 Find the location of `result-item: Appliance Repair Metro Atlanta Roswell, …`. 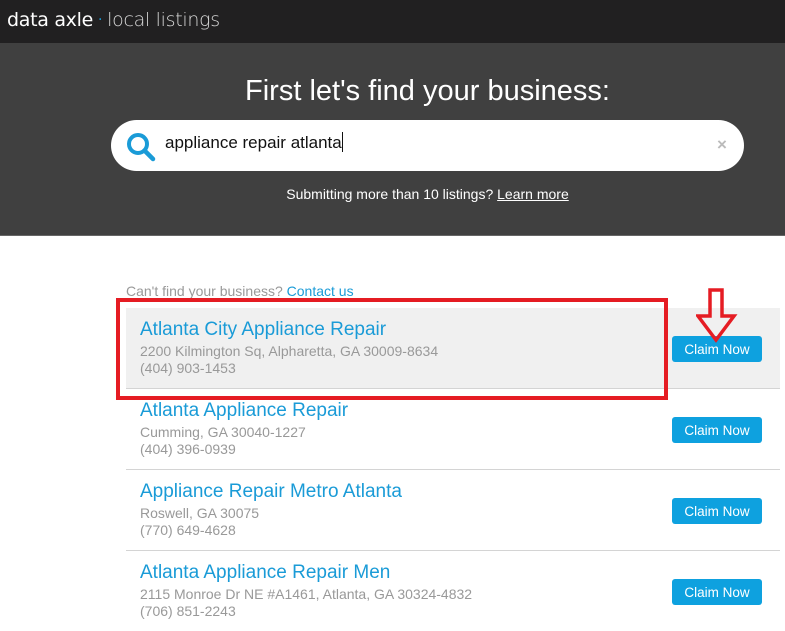

result-item: Appliance Repair Metro Atlanta Roswell, … is located at coordinates (453, 510).